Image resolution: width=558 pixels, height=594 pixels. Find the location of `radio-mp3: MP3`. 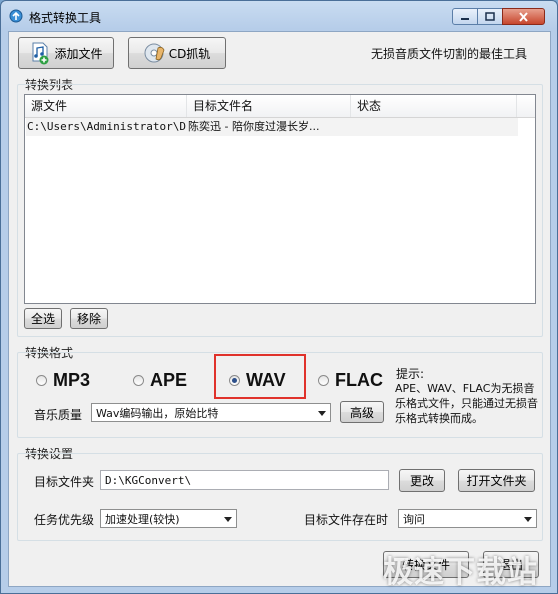

radio-mp3: MP3 is located at coordinates (63, 380).